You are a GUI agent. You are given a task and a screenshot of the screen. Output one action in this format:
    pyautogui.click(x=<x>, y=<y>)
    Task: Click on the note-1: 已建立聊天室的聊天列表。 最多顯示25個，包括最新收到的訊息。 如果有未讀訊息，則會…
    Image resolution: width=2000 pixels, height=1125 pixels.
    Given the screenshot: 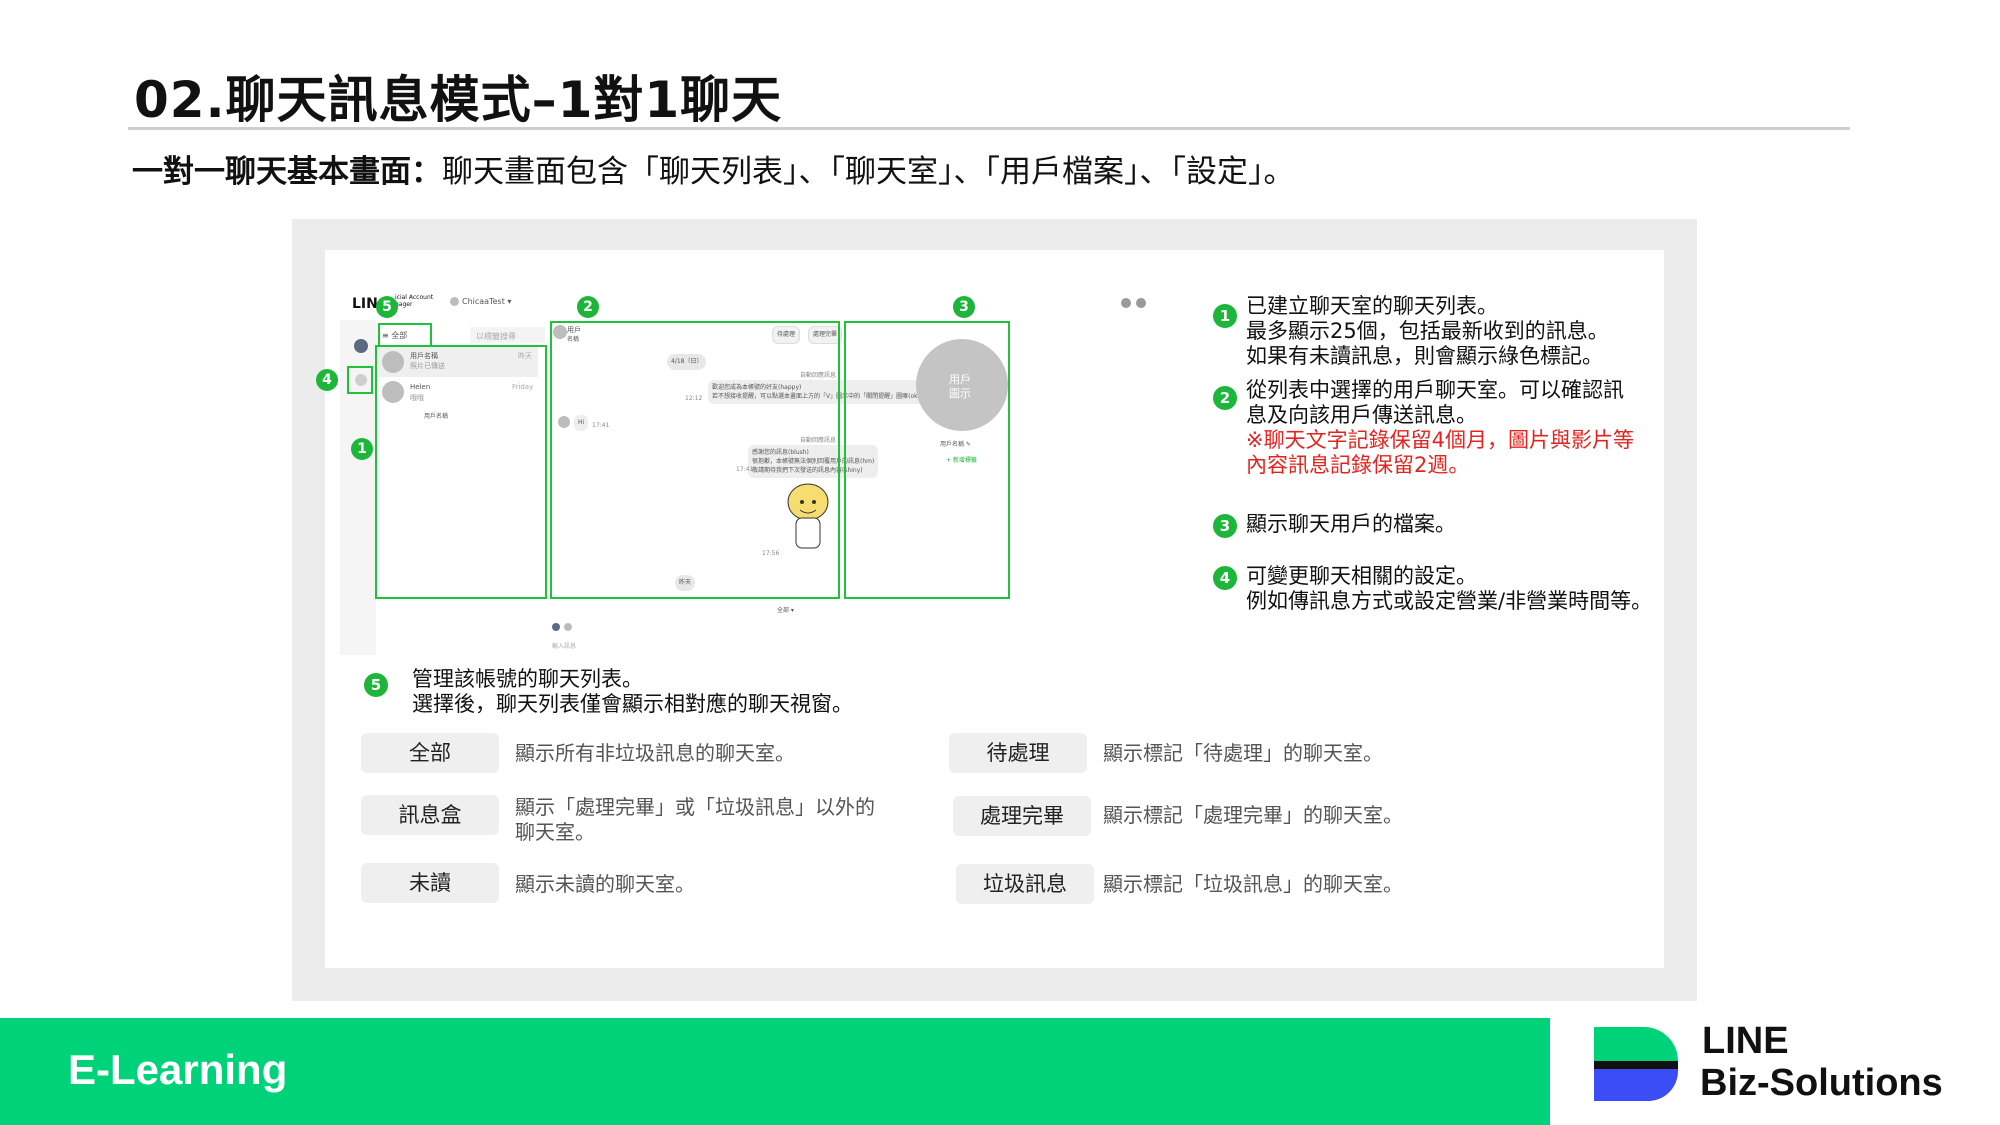 What is the action you would take?
    pyautogui.click(x=1427, y=331)
    